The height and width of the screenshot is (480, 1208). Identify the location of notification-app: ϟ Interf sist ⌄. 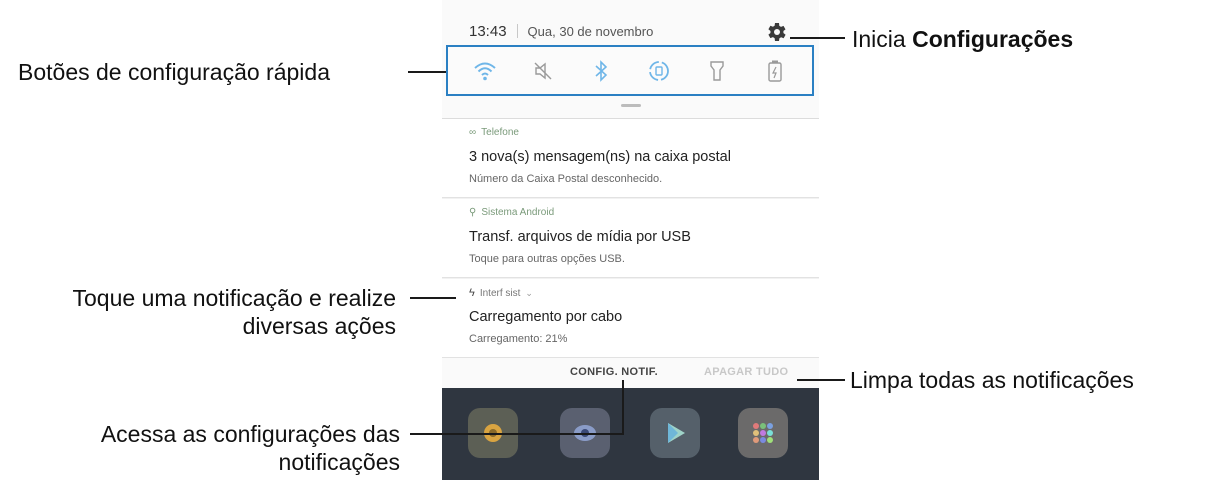
(501, 293).